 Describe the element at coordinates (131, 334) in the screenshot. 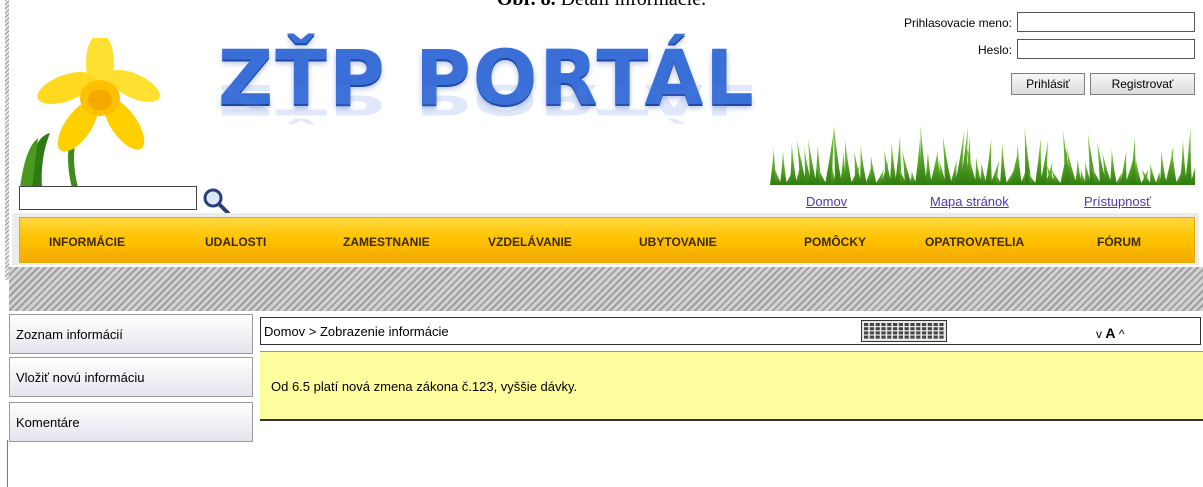

I see `sidebar-item-zoznam-informacii: Zoznam informácií` at that location.